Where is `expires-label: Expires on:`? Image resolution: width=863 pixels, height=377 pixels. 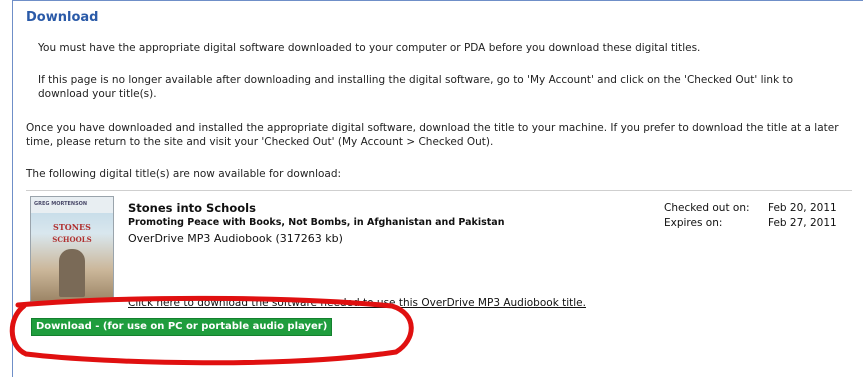 expires-label: Expires on: is located at coordinates (693, 223).